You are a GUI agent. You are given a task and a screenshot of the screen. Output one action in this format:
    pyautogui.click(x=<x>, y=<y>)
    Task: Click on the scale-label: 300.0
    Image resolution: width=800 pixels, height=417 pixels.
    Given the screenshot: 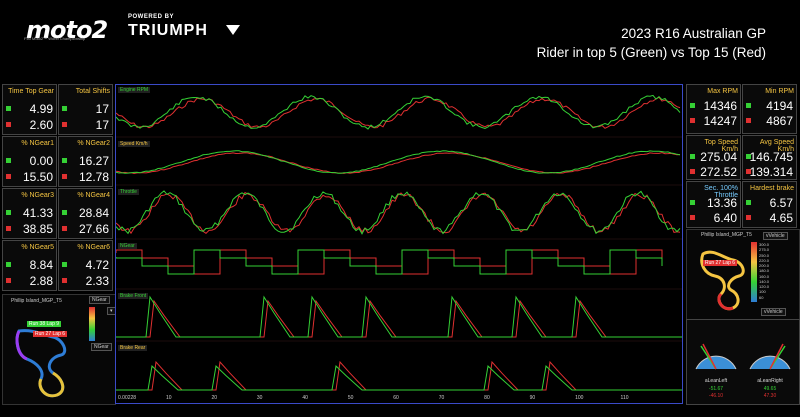 What is the action you would take?
    pyautogui.click(x=764, y=244)
    